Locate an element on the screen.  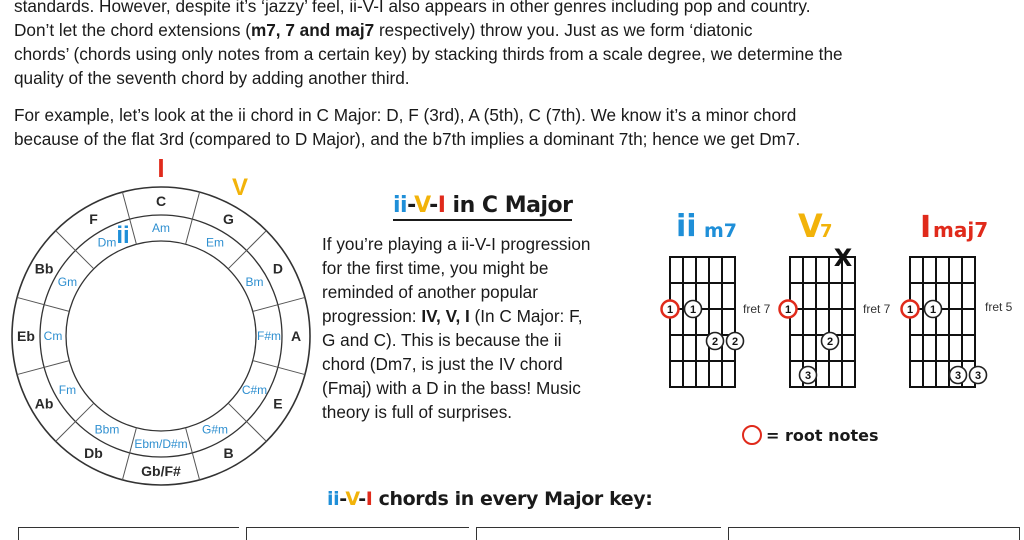
minor-key-label: Ebm/D#m is located at coordinates (160, 444).